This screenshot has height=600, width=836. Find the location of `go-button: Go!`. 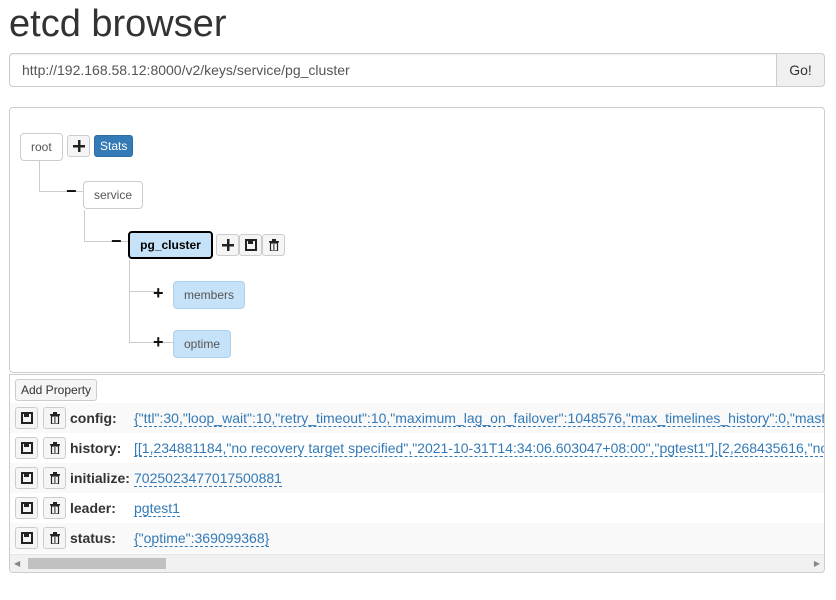

go-button: Go! is located at coordinates (800, 70).